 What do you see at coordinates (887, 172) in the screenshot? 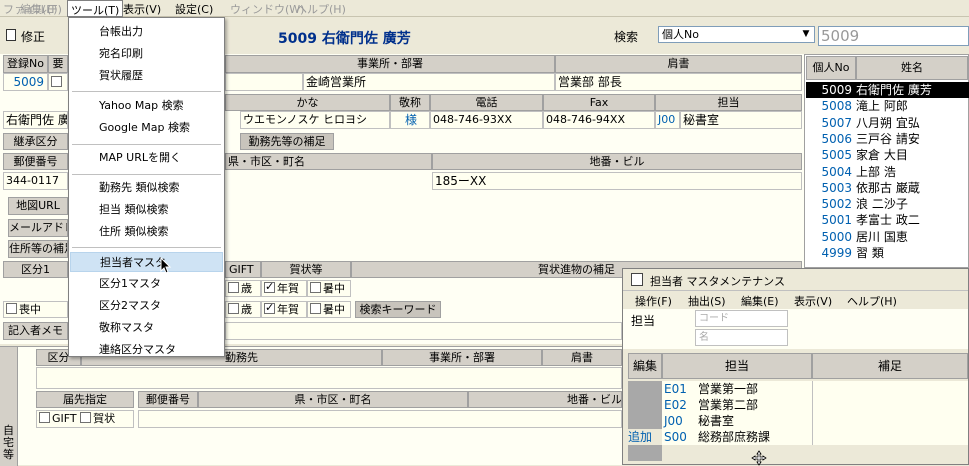
I see `list-item: 5004 上部 浩` at bounding box center [887, 172].